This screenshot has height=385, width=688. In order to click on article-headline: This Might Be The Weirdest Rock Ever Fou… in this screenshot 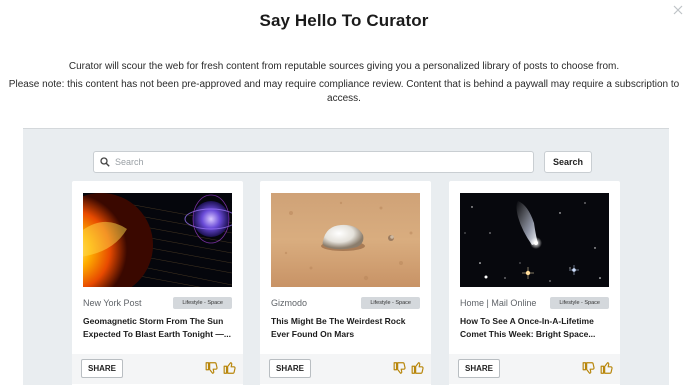, I will do `click(347, 327)`.